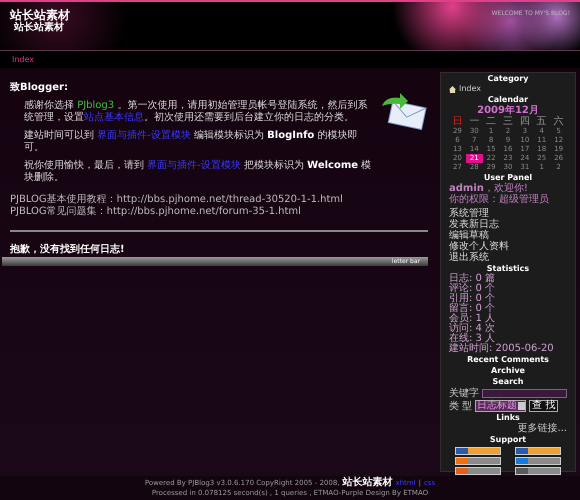  Describe the element at coordinates (508, 235) in the screenshot. I see `admin-link: 编辑草稿` at that location.